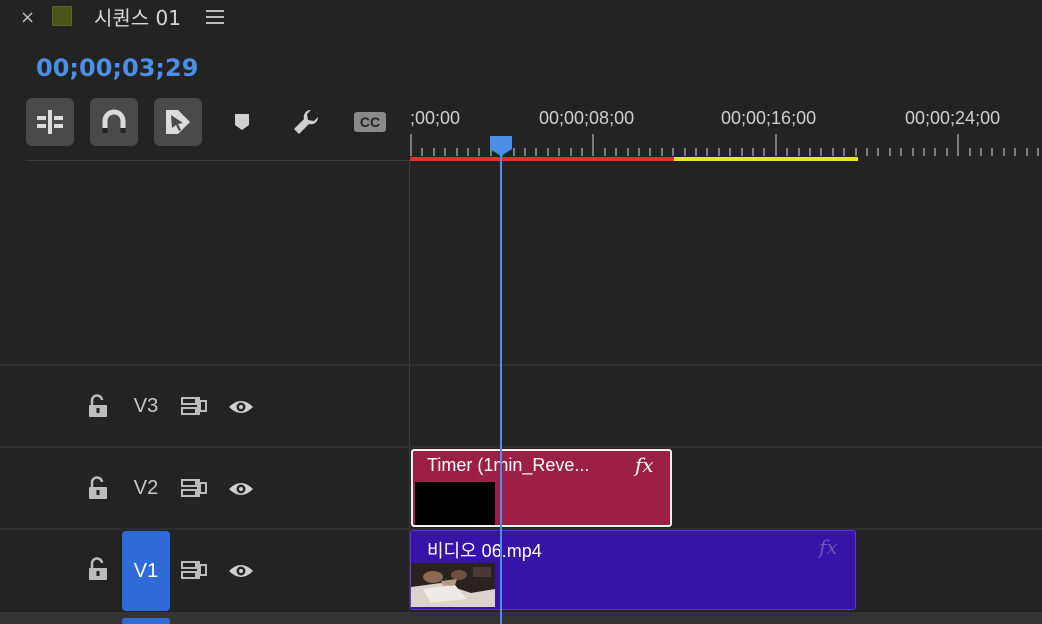 Image resolution: width=1042 pixels, height=624 pixels. Describe the element at coordinates (769, 118) in the screenshot. I see `ruler-label: 00;00;16;00` at that location.